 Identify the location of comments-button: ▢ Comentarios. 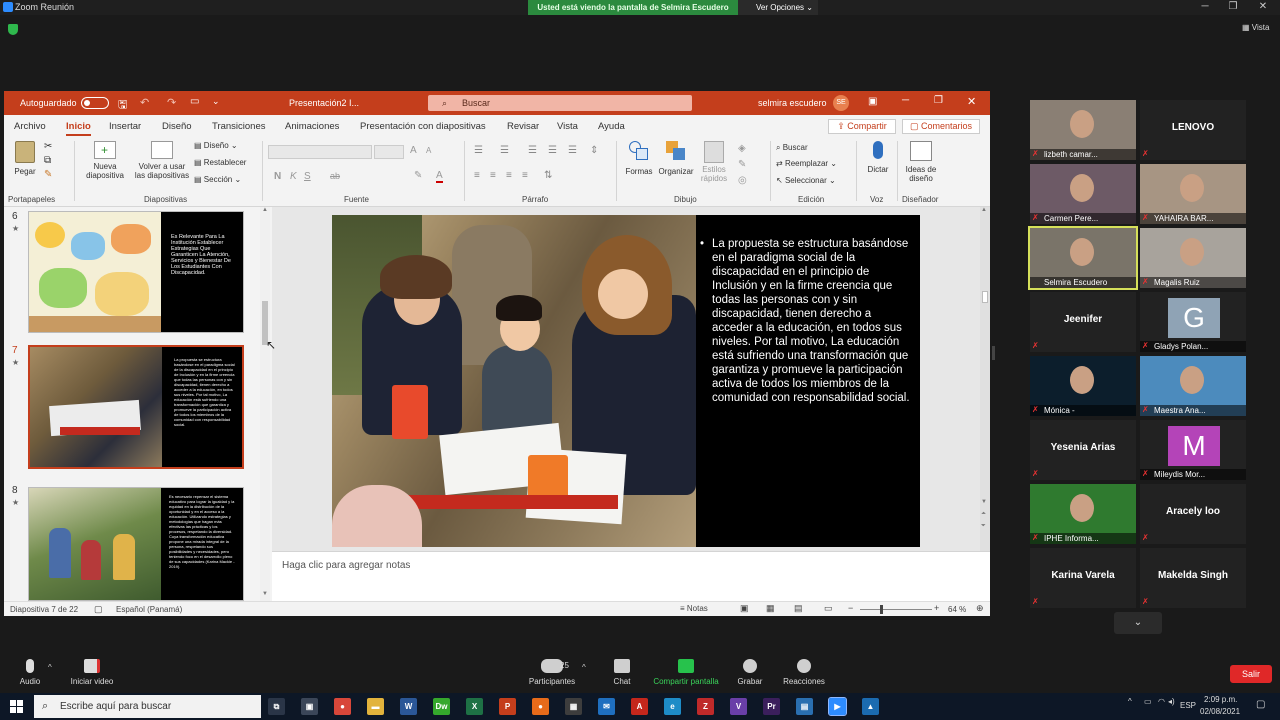
(941, 126).